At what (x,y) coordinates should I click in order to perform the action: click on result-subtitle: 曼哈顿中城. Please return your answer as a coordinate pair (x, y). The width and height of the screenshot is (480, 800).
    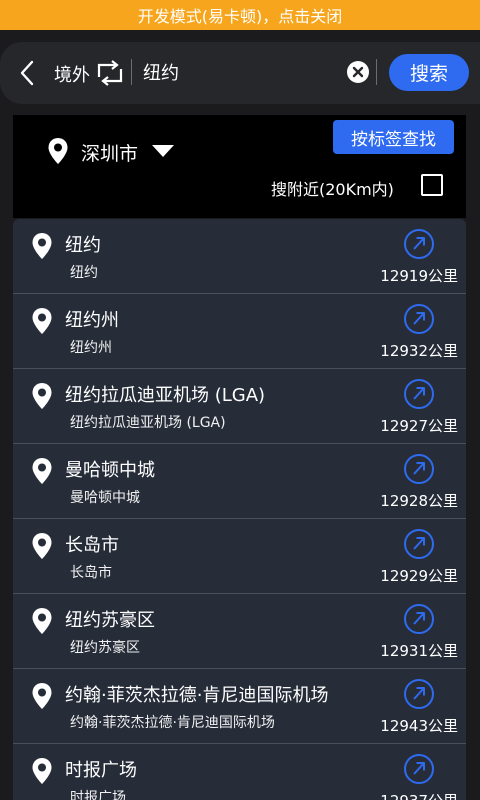
    Looking at the image, I should click on (105, 498).